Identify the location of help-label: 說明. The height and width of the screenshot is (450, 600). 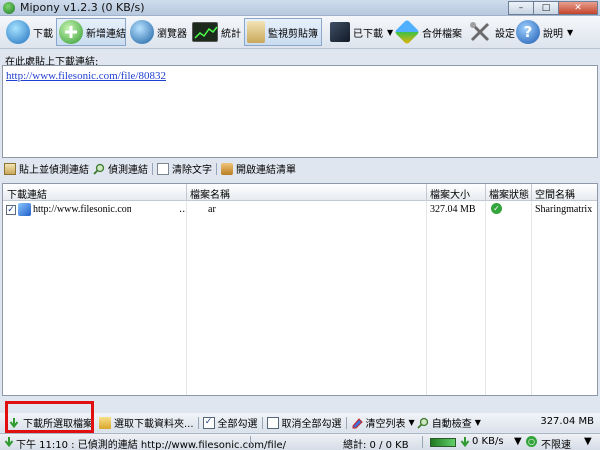
(553, 34).